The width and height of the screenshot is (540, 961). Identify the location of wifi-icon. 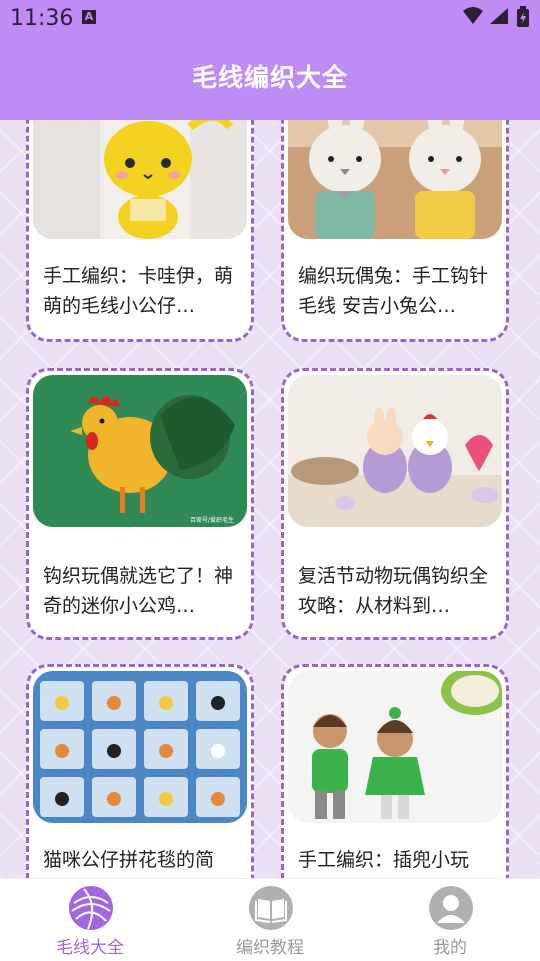
(473, 15).